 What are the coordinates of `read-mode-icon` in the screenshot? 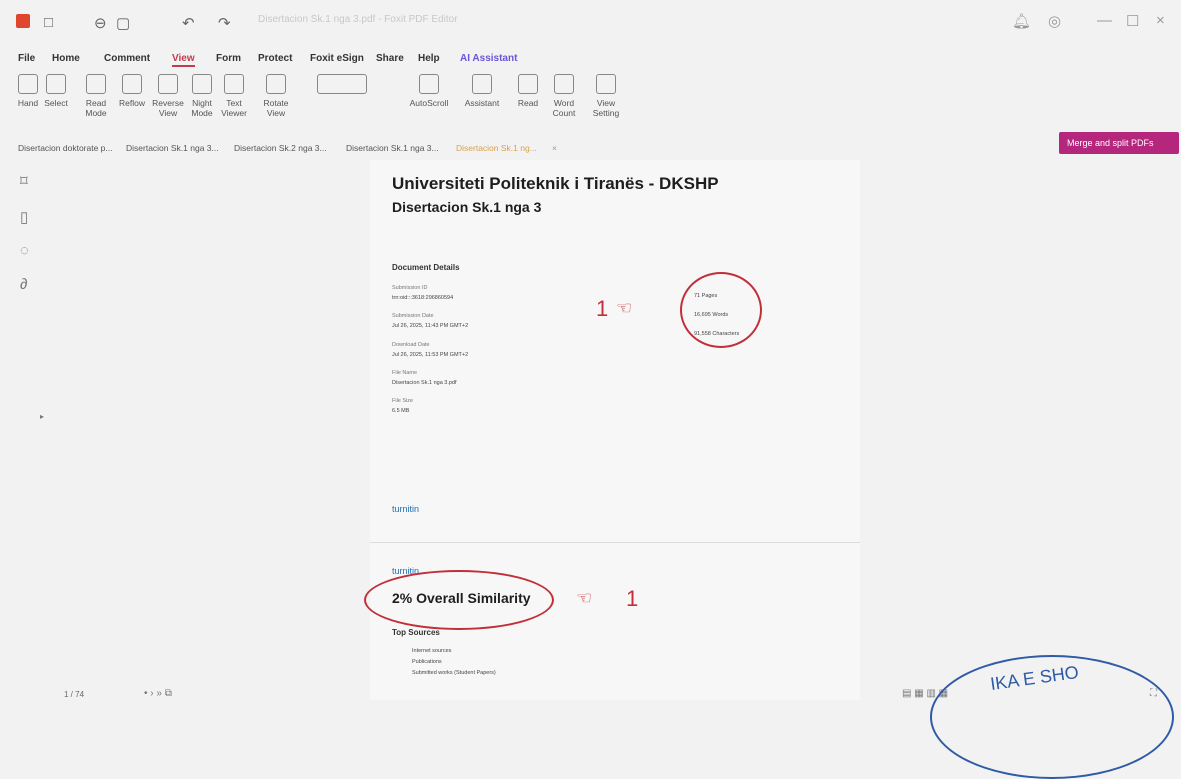 It's located at (96, 84).